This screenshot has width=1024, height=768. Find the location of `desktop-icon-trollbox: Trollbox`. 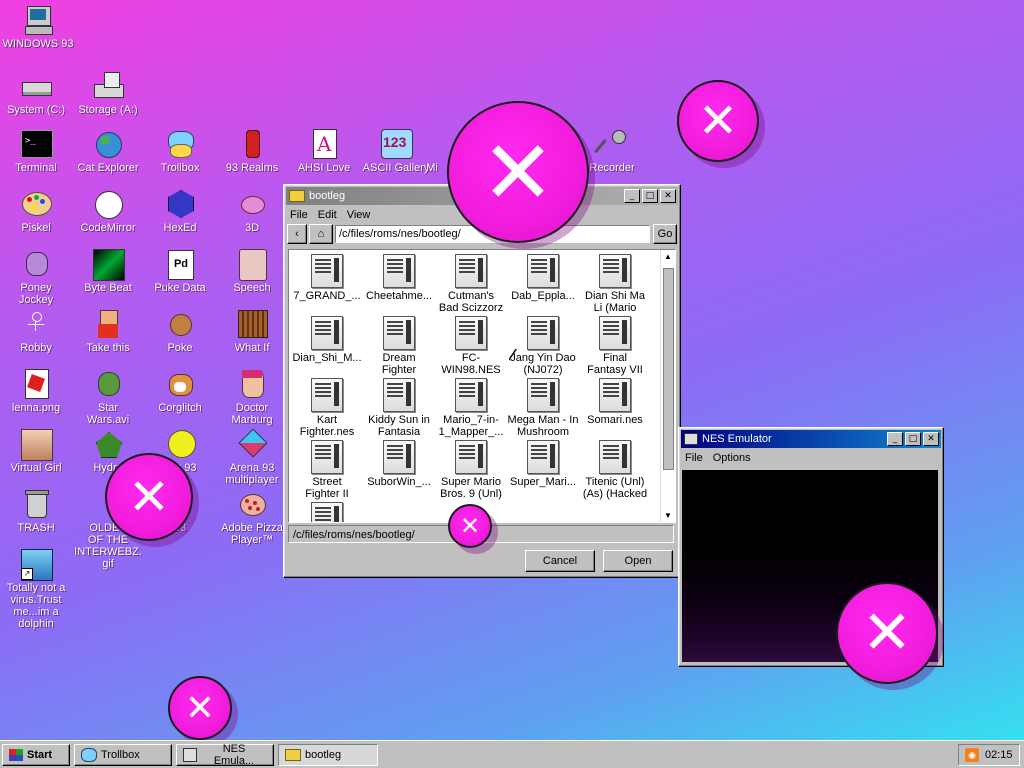

desktop-icon-trollbox: Trollbox is located at coordinates (180, 151).